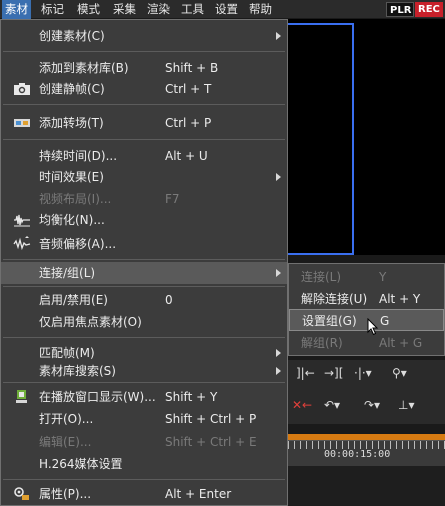 Image resolution: width=445 pixels, height=506 pixels. I want to click on menu-item-shortcut: Shift + Ctrl + E, so click(211, 442).